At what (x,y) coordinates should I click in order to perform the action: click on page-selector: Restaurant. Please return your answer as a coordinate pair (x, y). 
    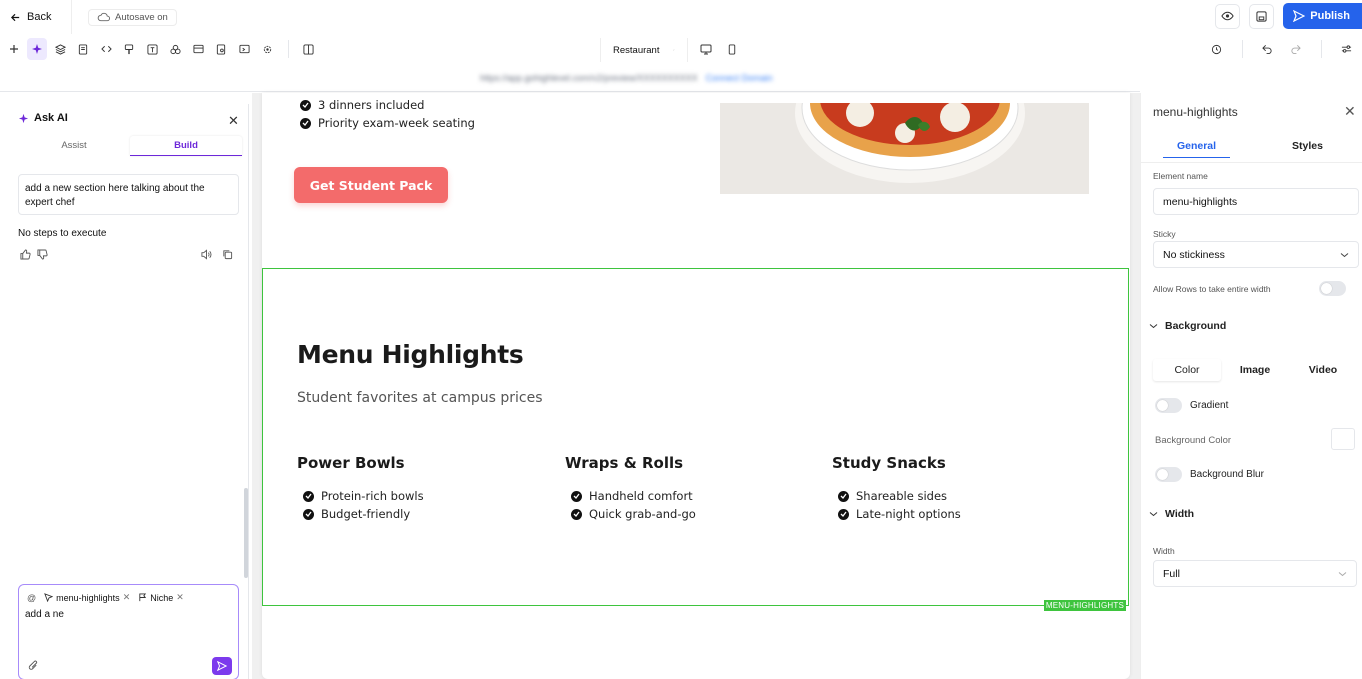
    Looking at the image, I should click on (644, 50).